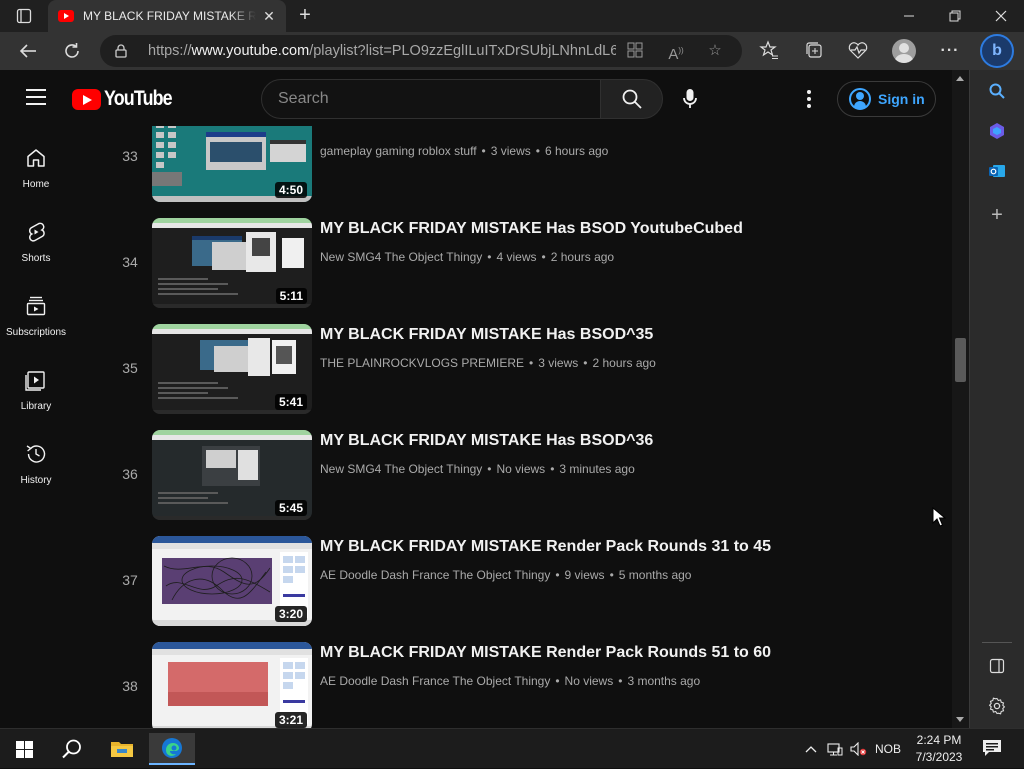 This screenshot has width=1024, height=769. I want to click on guide-label: History, so click(36, 480).